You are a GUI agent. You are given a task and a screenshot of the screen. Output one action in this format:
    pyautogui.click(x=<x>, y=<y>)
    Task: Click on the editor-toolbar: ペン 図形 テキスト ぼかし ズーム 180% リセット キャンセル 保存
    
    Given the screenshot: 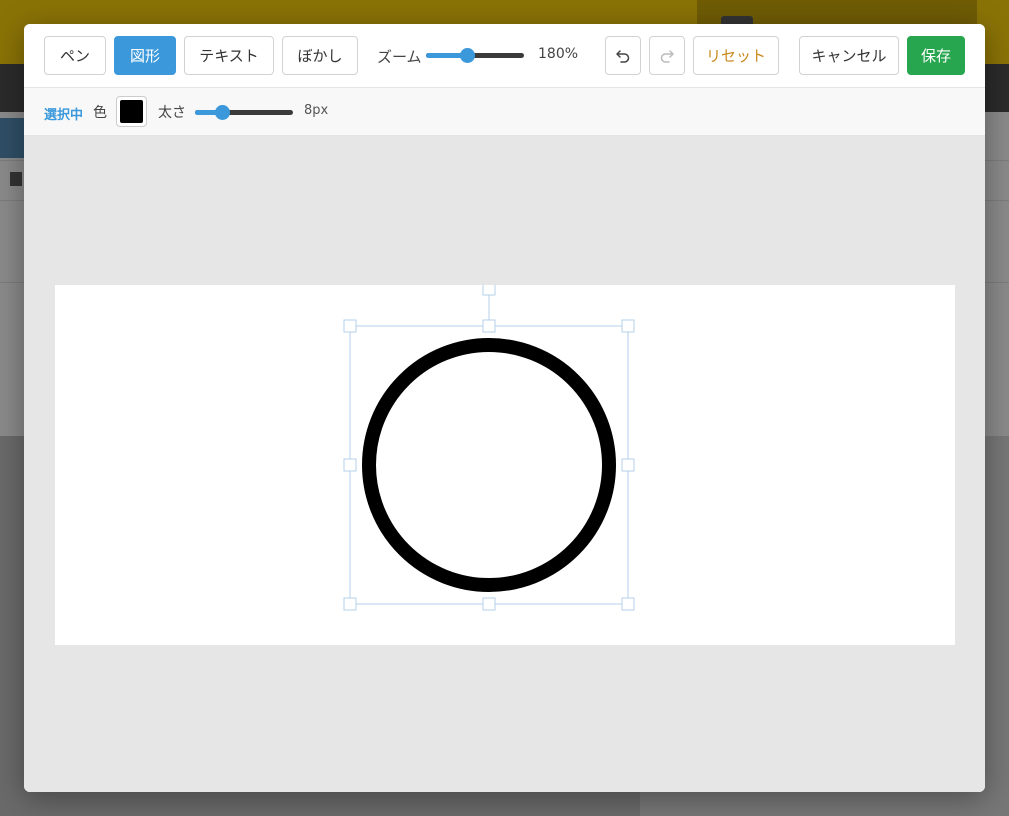 What is the action you would take?
    pyautogui.click(x=504, y=56)
    